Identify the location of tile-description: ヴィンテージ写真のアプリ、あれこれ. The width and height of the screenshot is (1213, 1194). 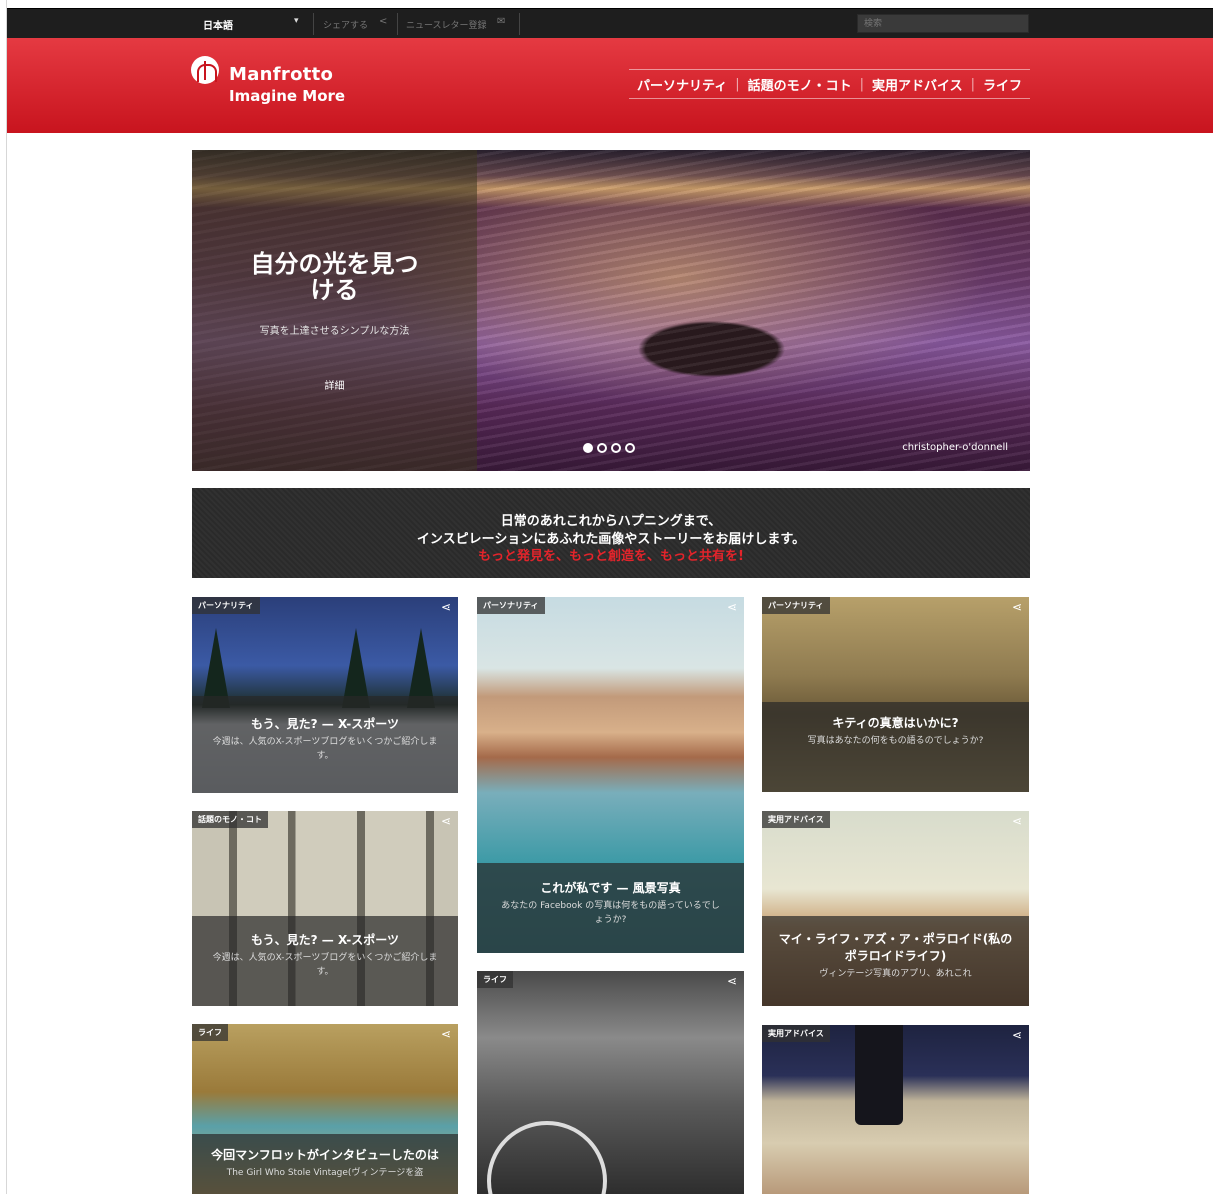
(895, 974).